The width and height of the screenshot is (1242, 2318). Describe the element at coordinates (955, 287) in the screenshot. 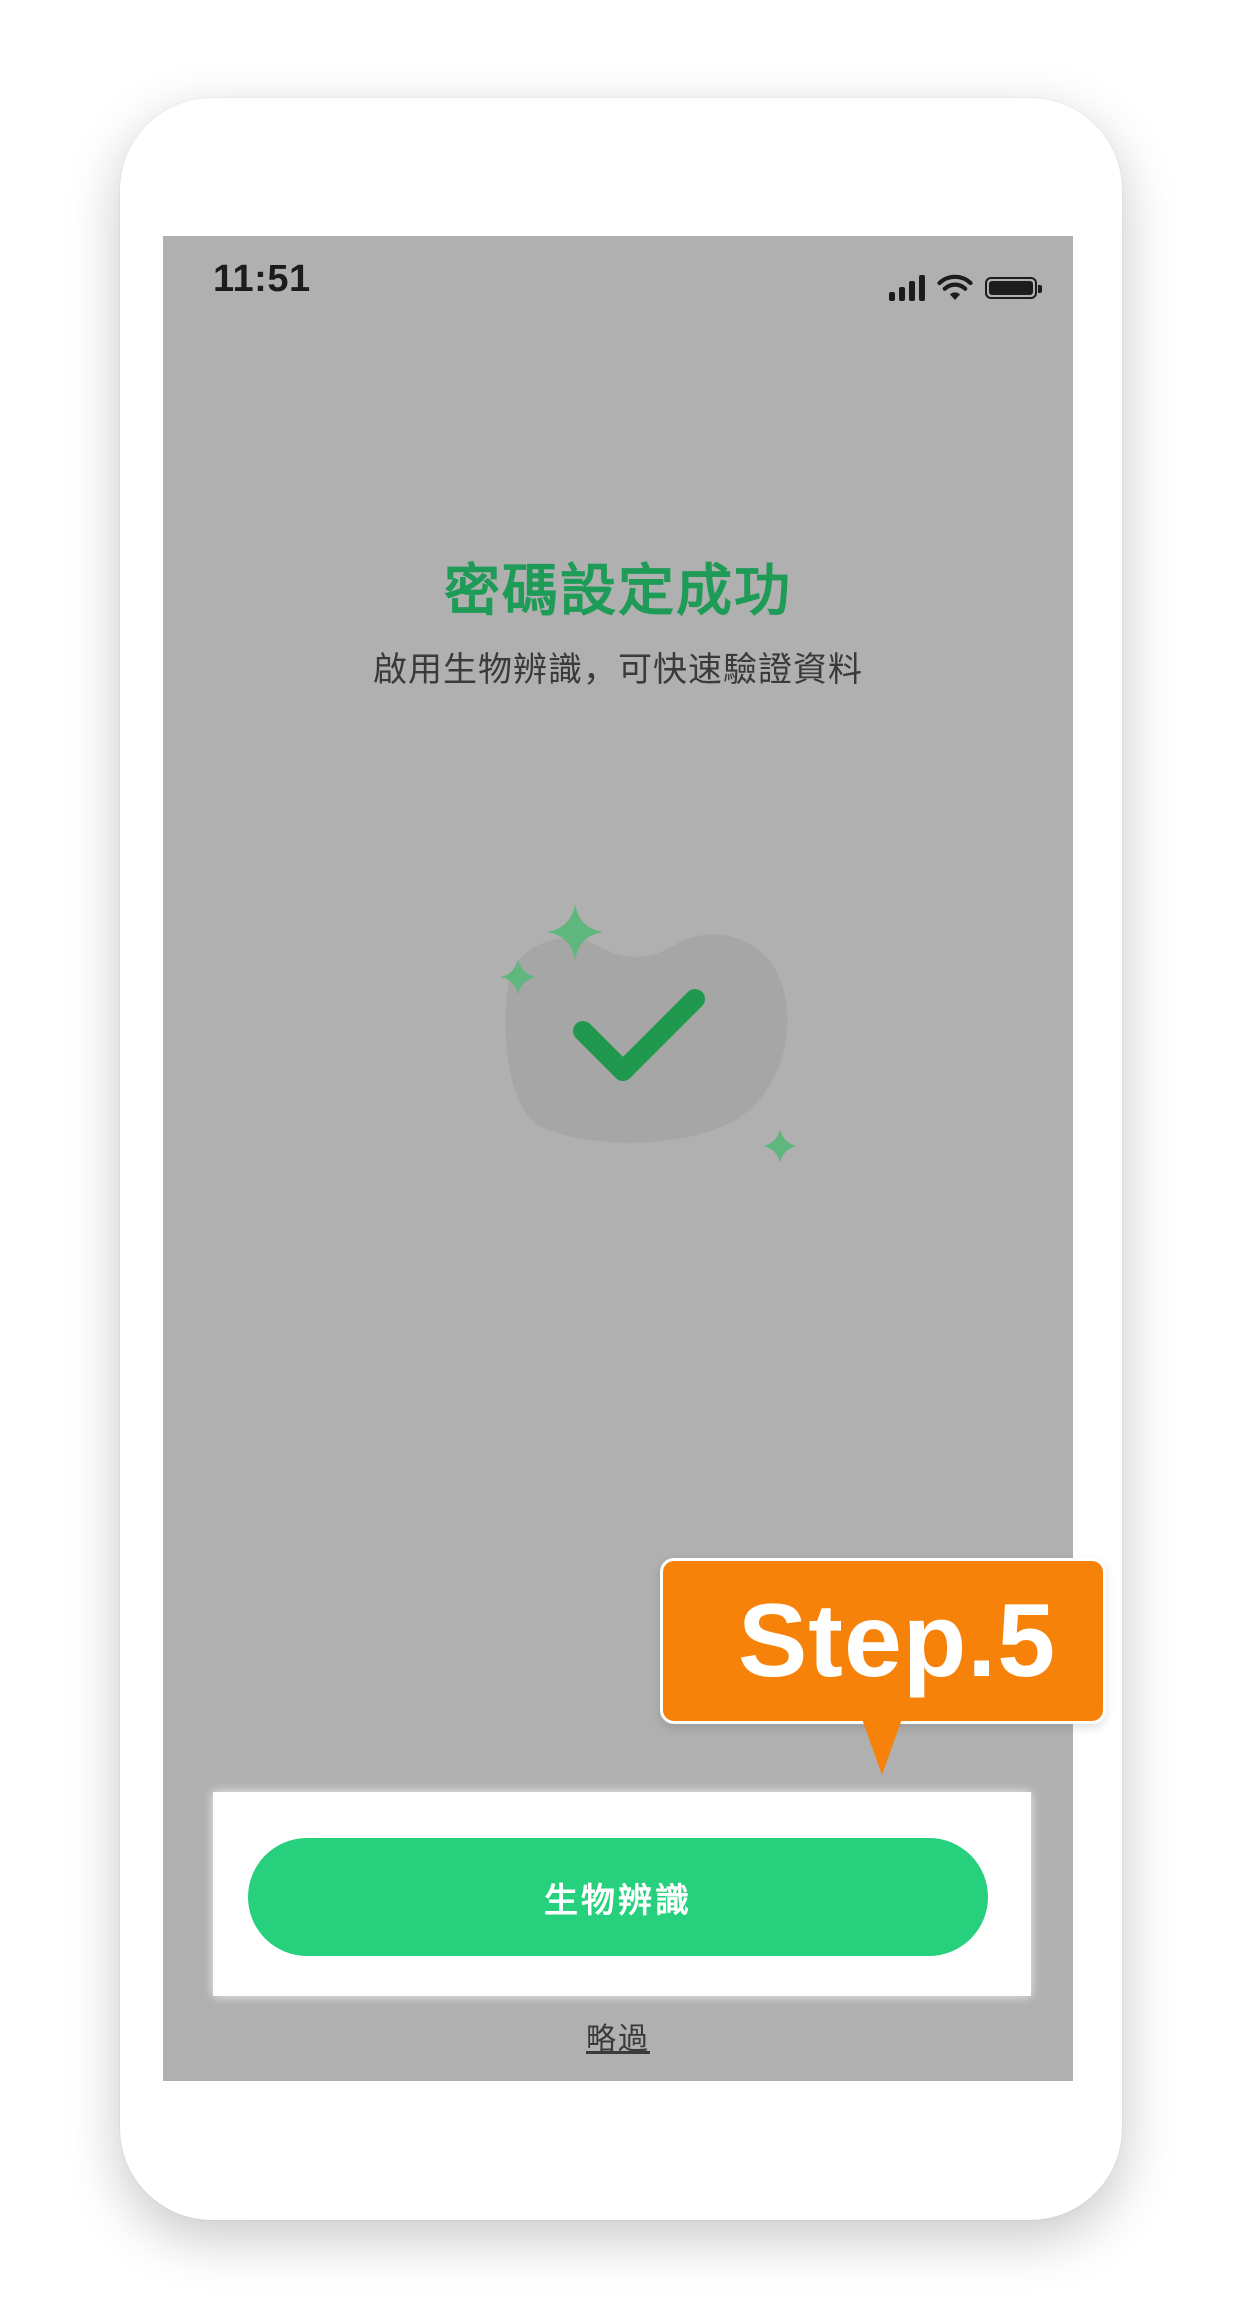

I see `wifi-icon` at that location.